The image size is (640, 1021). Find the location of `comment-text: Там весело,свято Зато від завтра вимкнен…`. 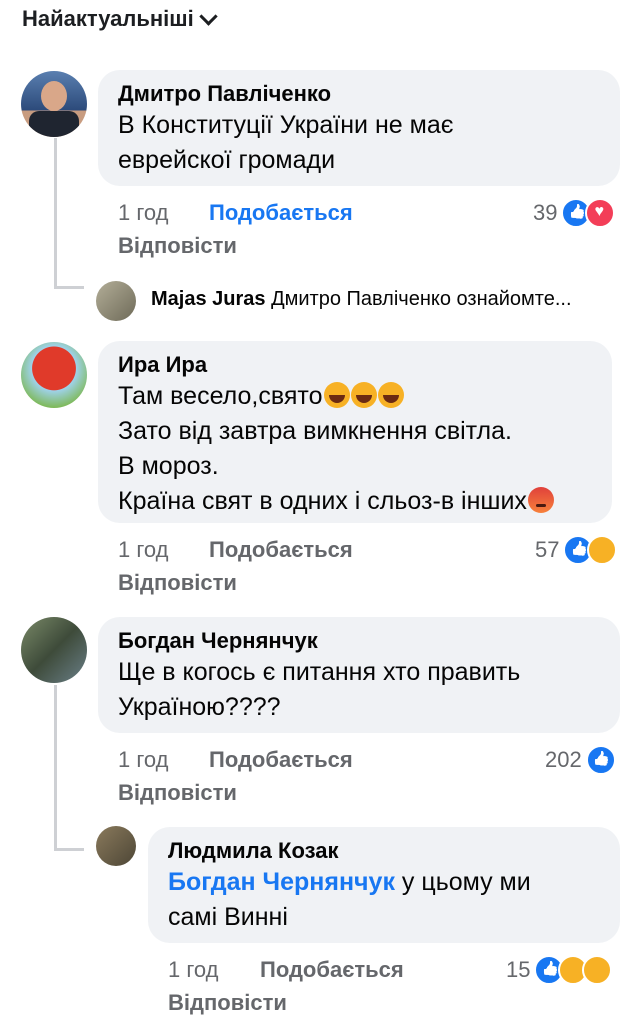

comment-text: Там весело,свято Зато від завтра вимкнен… is located at coordinates (355, 449).